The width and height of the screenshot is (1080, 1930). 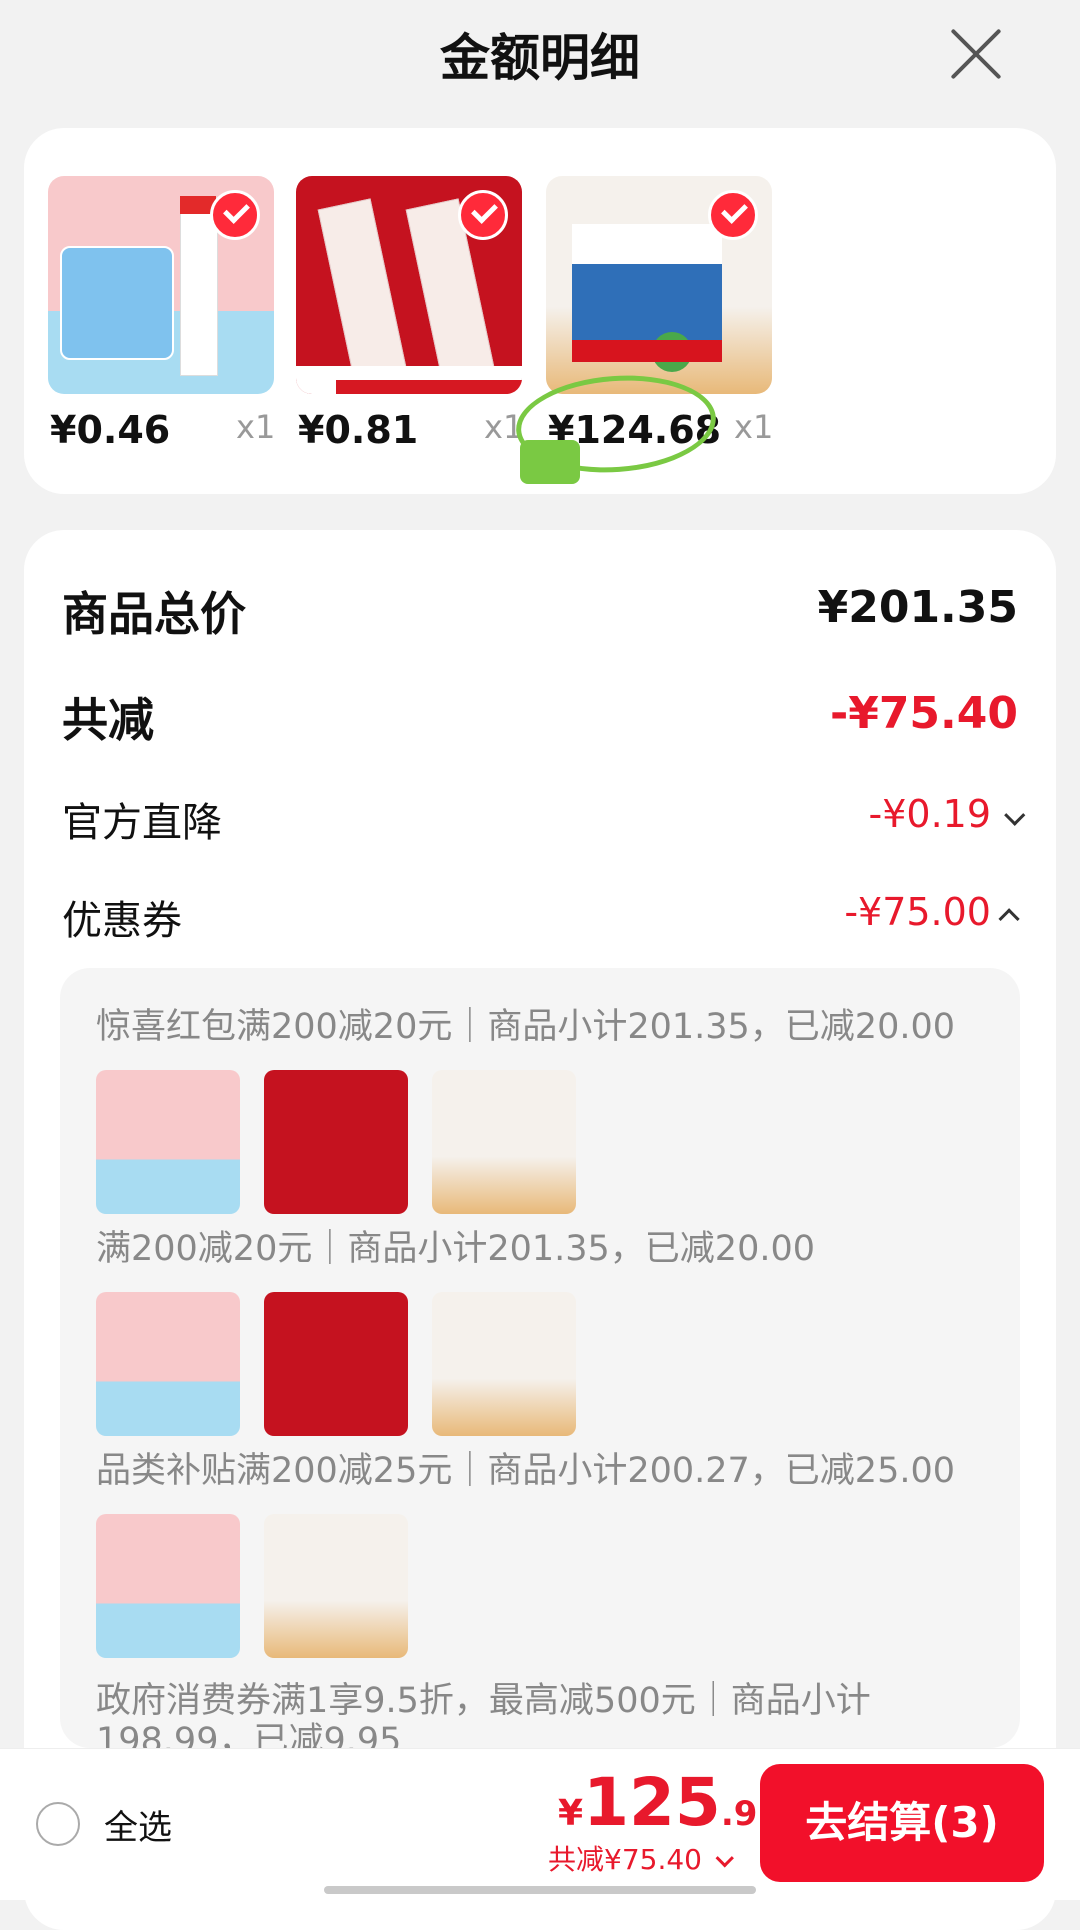 What do you see at coordinates (540, 1890) in the screenshot?
I see `home-indicator` at bounding box center [540, 1890].